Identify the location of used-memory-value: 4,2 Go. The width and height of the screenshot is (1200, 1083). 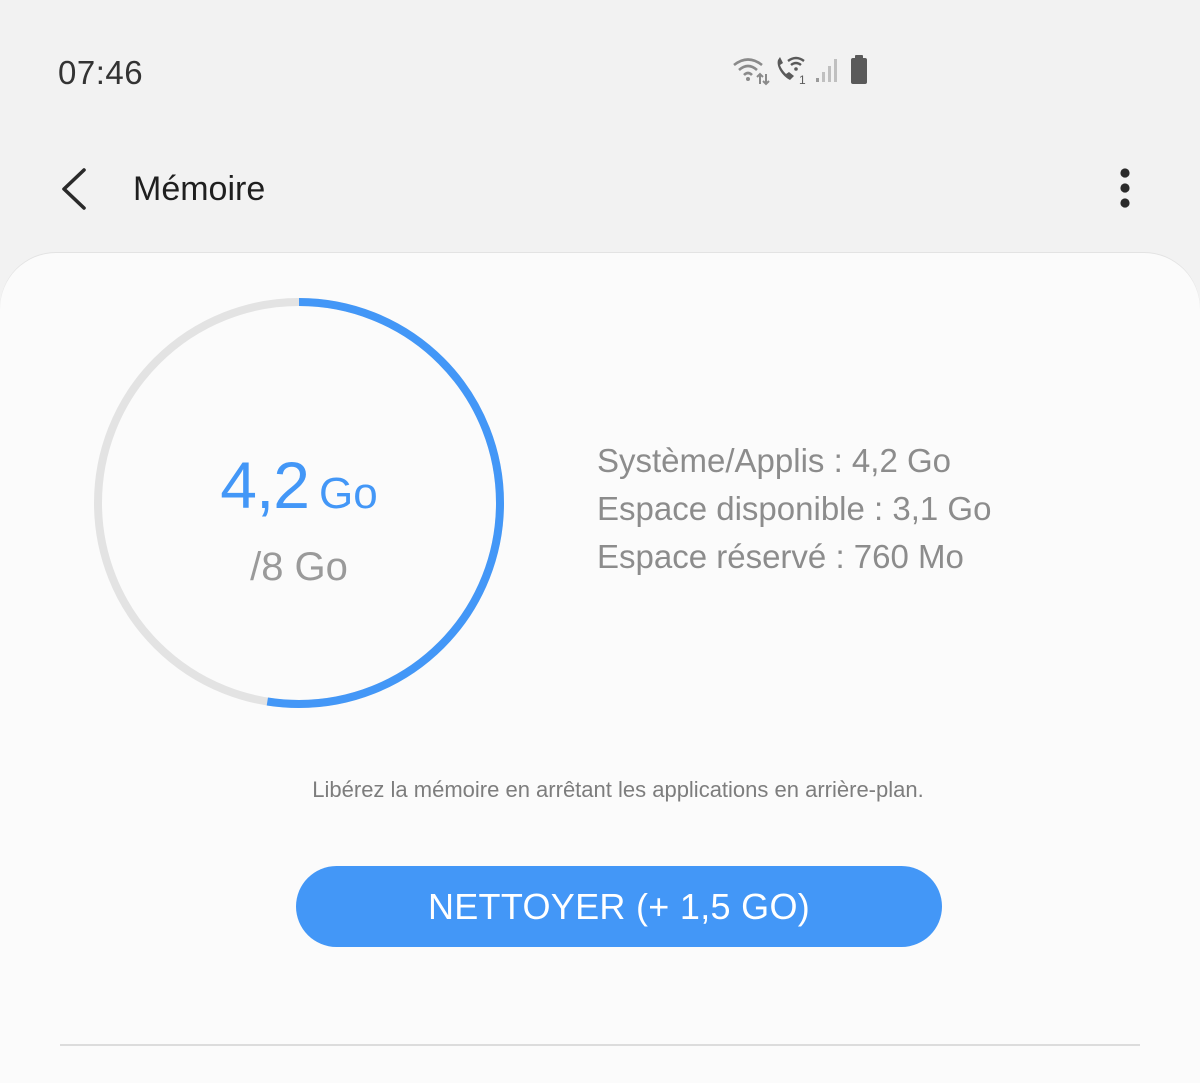
(299, 485).